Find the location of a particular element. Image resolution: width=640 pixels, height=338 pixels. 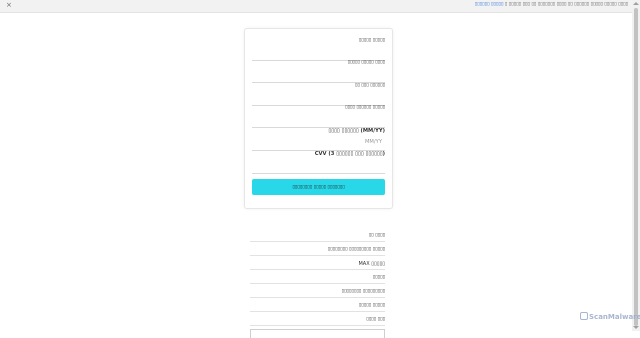

submit-button: ▯▯▯▯▯▯▯ ▯▯▯▯▯ ▯▯▯▯▯▯▯▯ is located at coordinates (318, 187).